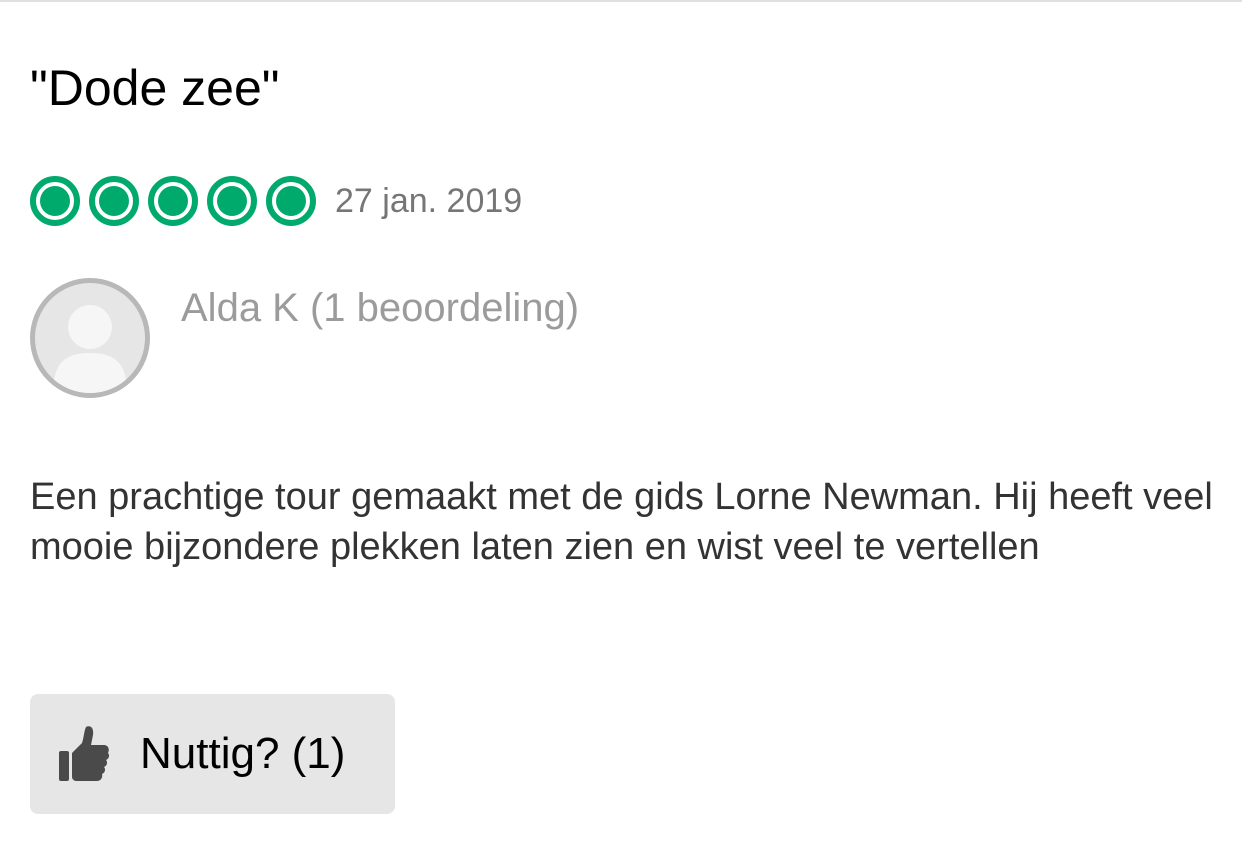 The width and height of the screenshot is (1242, 860). I want to click on divider, so click(621, 1).